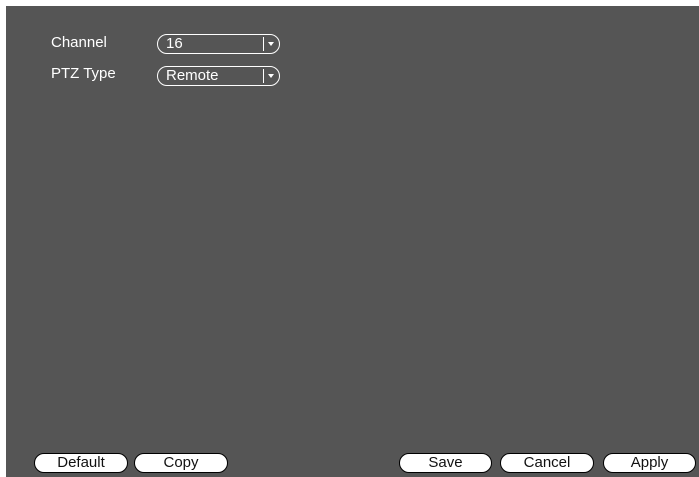 Image resolution: width=699 pixels, height=477 pixels. I want to click on save-button: Save, so click(445, 463).